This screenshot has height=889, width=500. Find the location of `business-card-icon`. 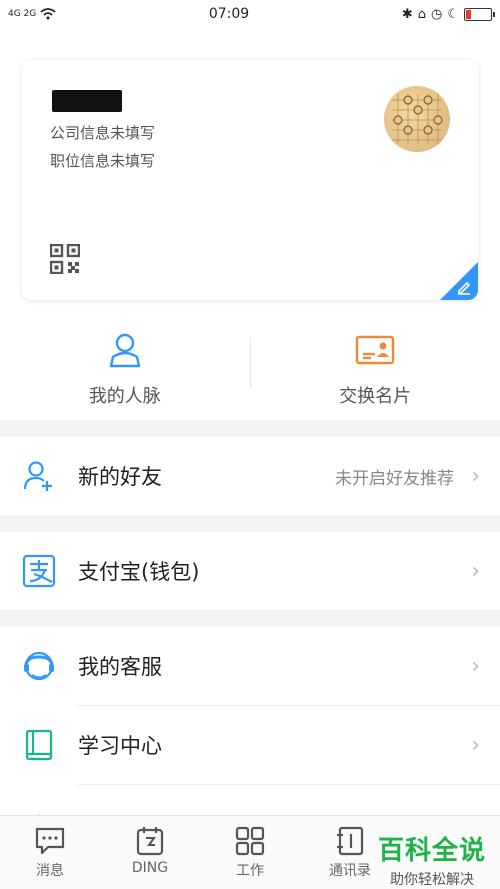

business-card-icon is located at coordinates (375, 350).